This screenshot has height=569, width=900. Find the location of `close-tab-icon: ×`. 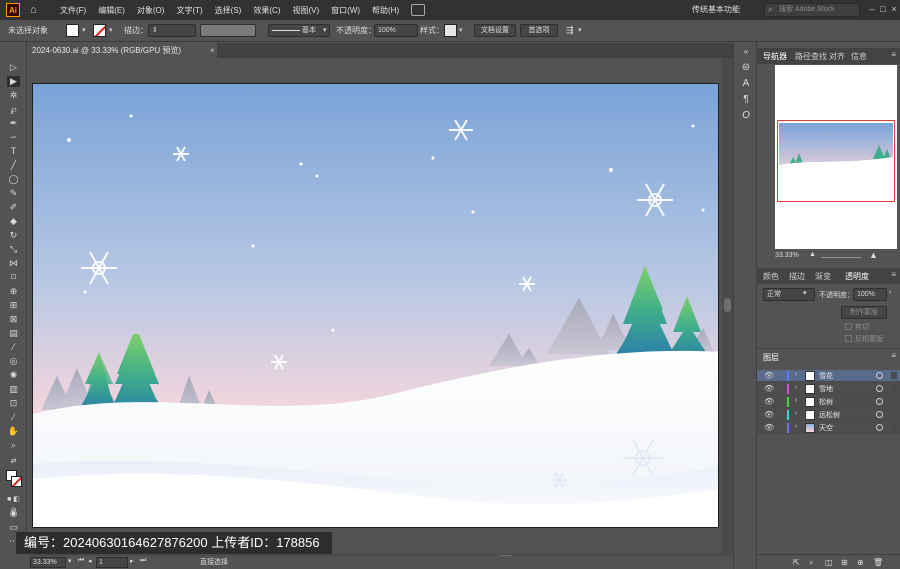

close-tab-icon: × is located at coordinates (212, 50).